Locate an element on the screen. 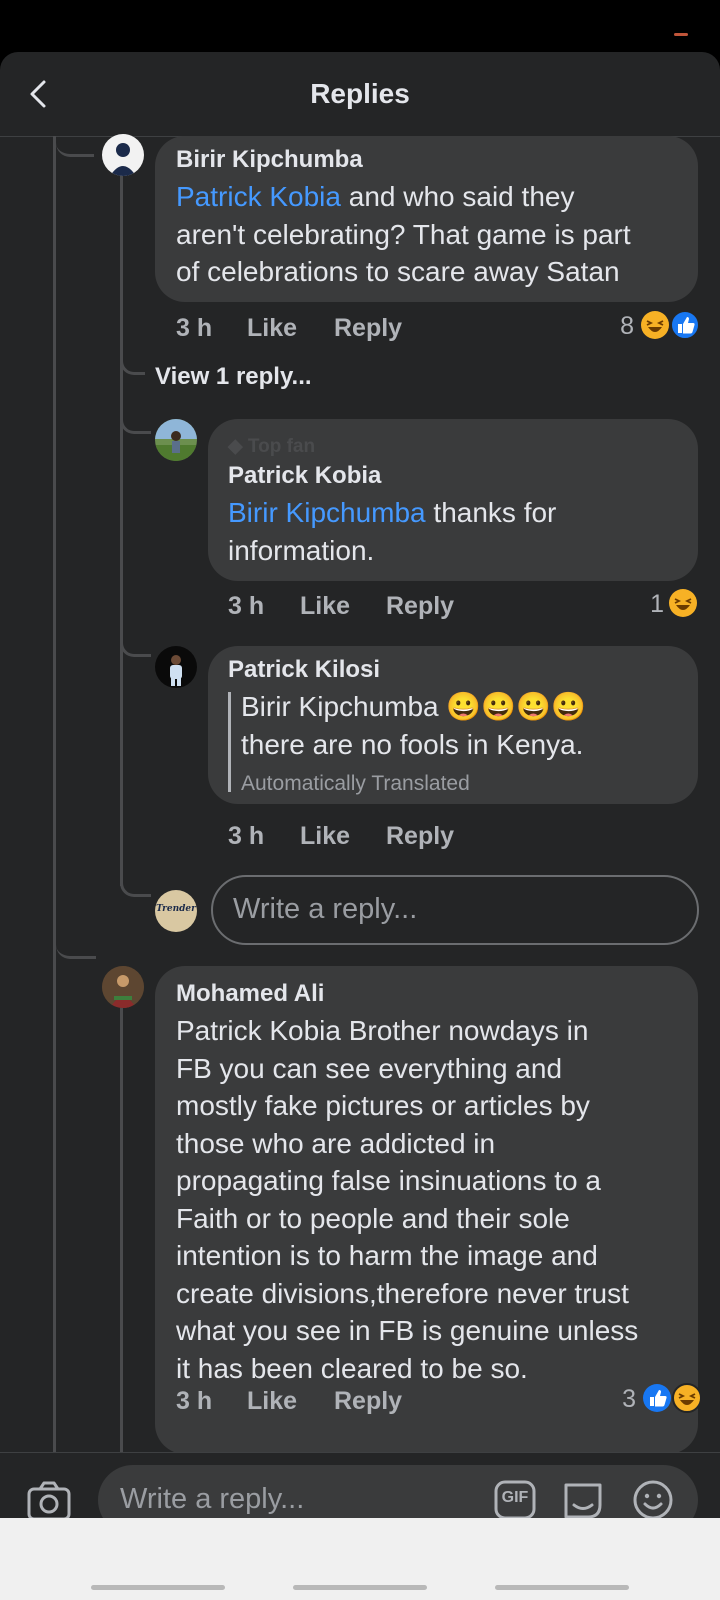 The width and height of the screenshot is (720, 1600). comment-text: Birir Kipchumba thanks for information. is located at coordinates (458, 531).